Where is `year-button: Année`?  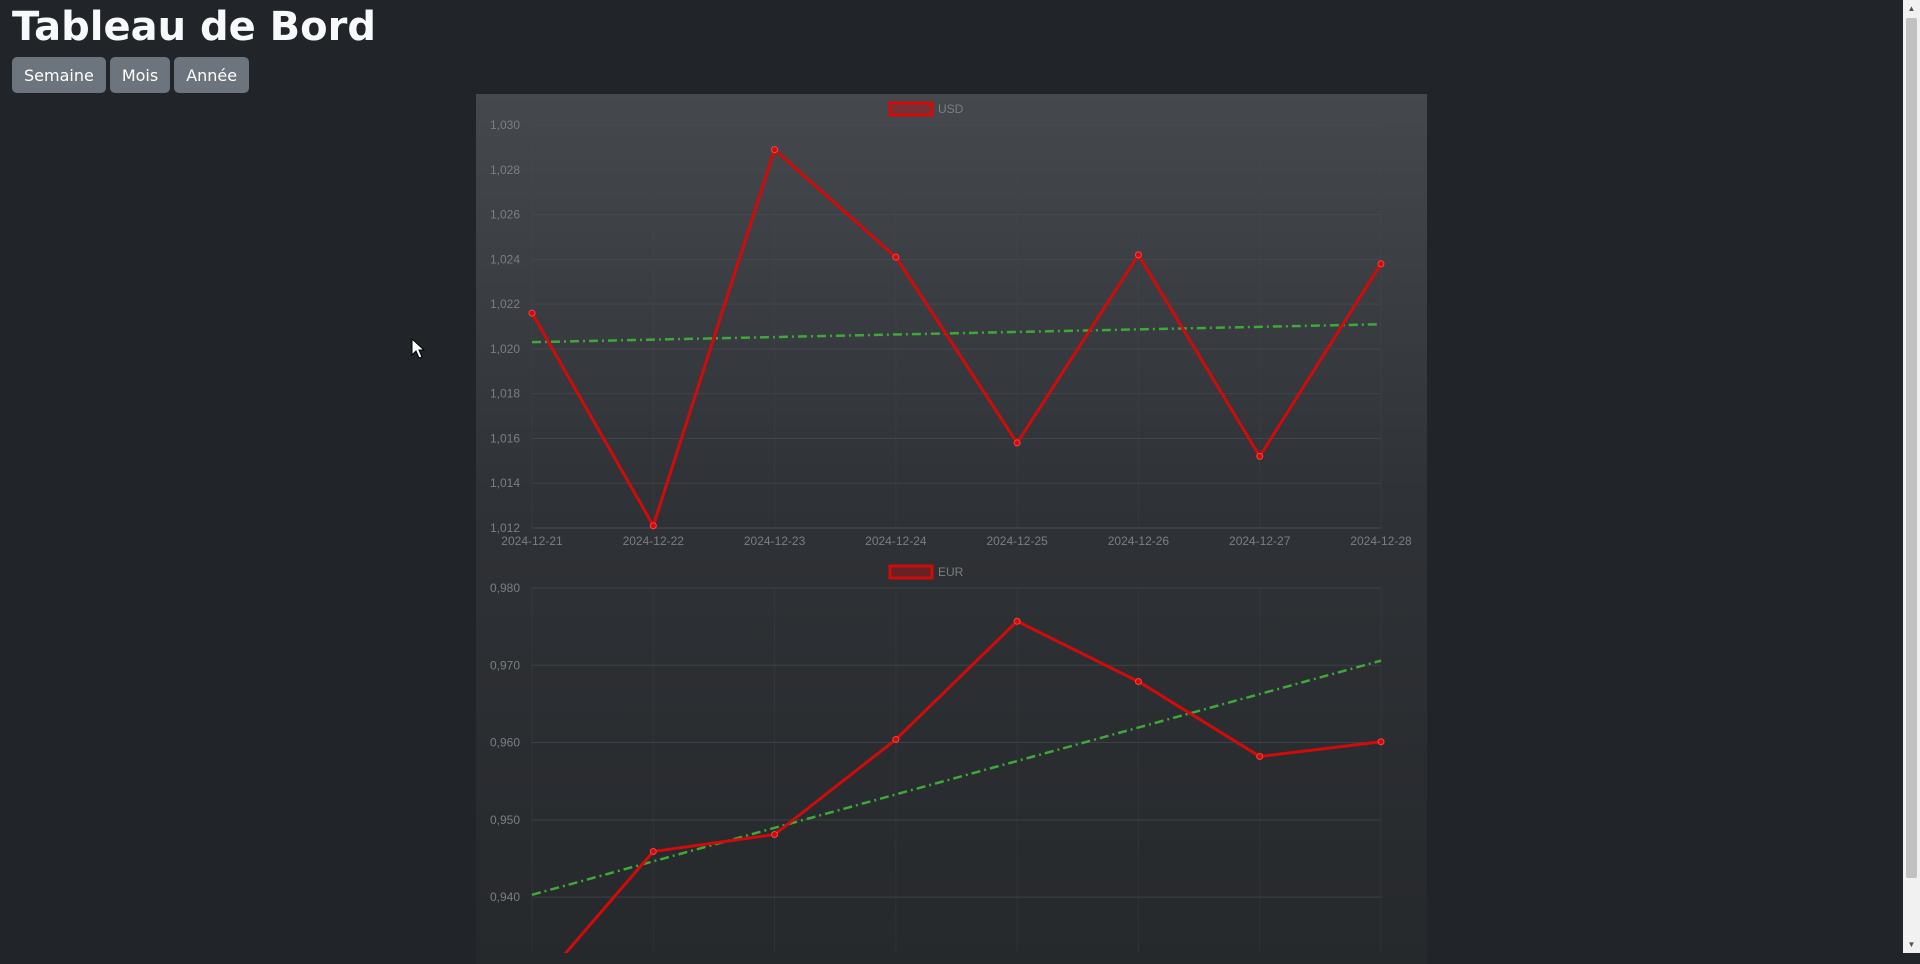
year-button: Année is located at coordinates (212, 75).